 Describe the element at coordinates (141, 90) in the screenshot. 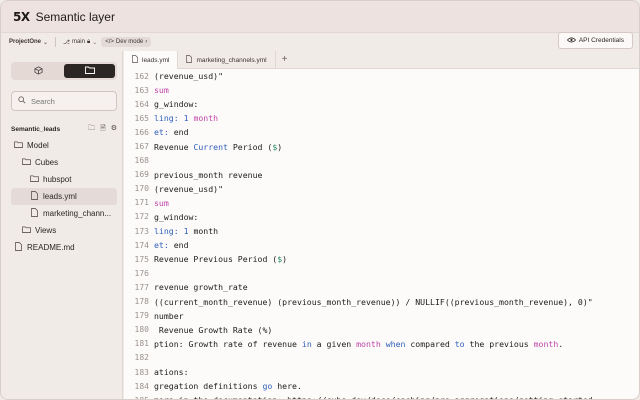

I see `line-number: 163` at that location.